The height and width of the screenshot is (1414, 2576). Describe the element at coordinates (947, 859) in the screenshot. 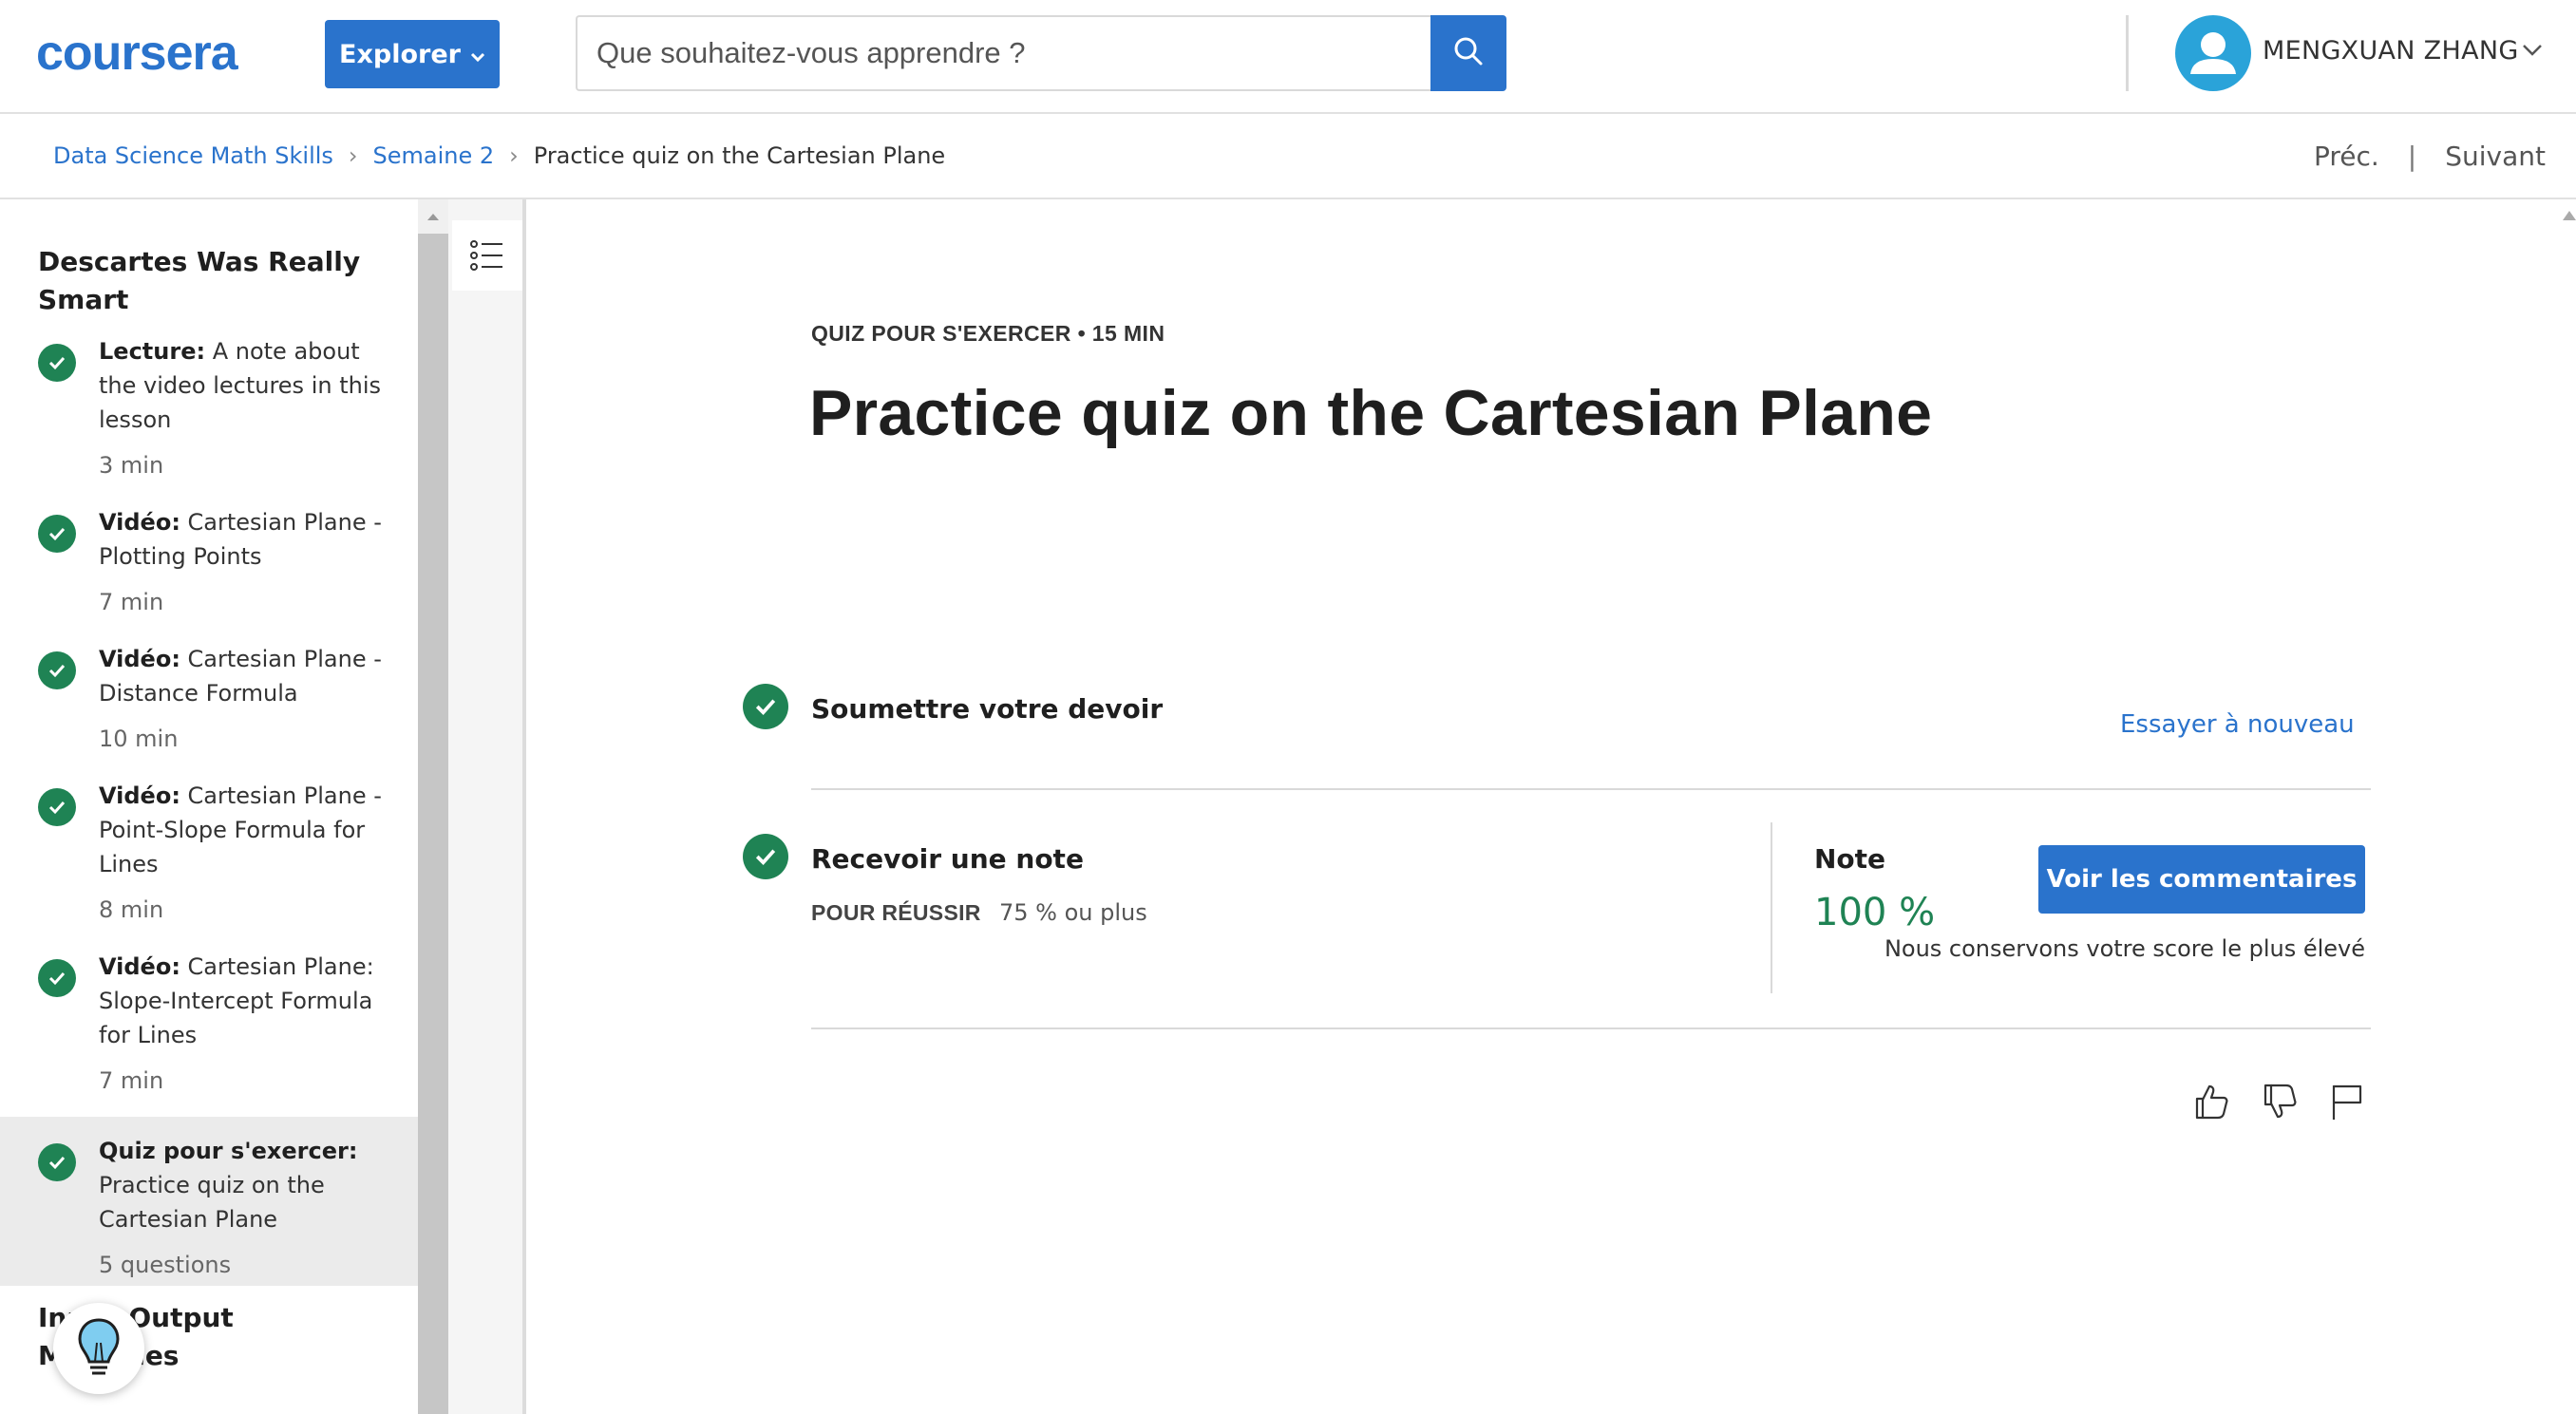

I see `grade-step-title: Recevoir une note` at that location.